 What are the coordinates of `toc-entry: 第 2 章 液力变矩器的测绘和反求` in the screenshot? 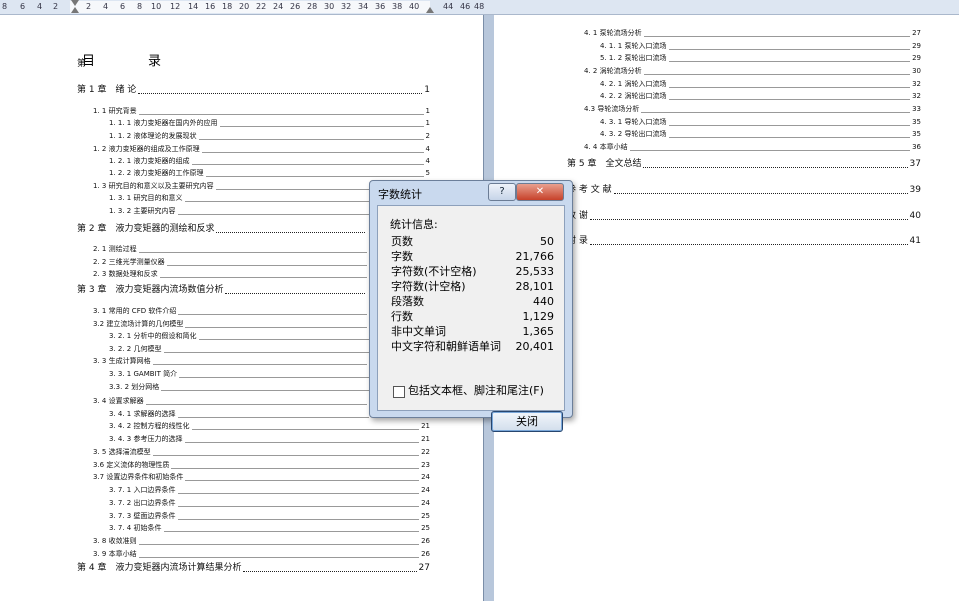 It's located at (222, 229).